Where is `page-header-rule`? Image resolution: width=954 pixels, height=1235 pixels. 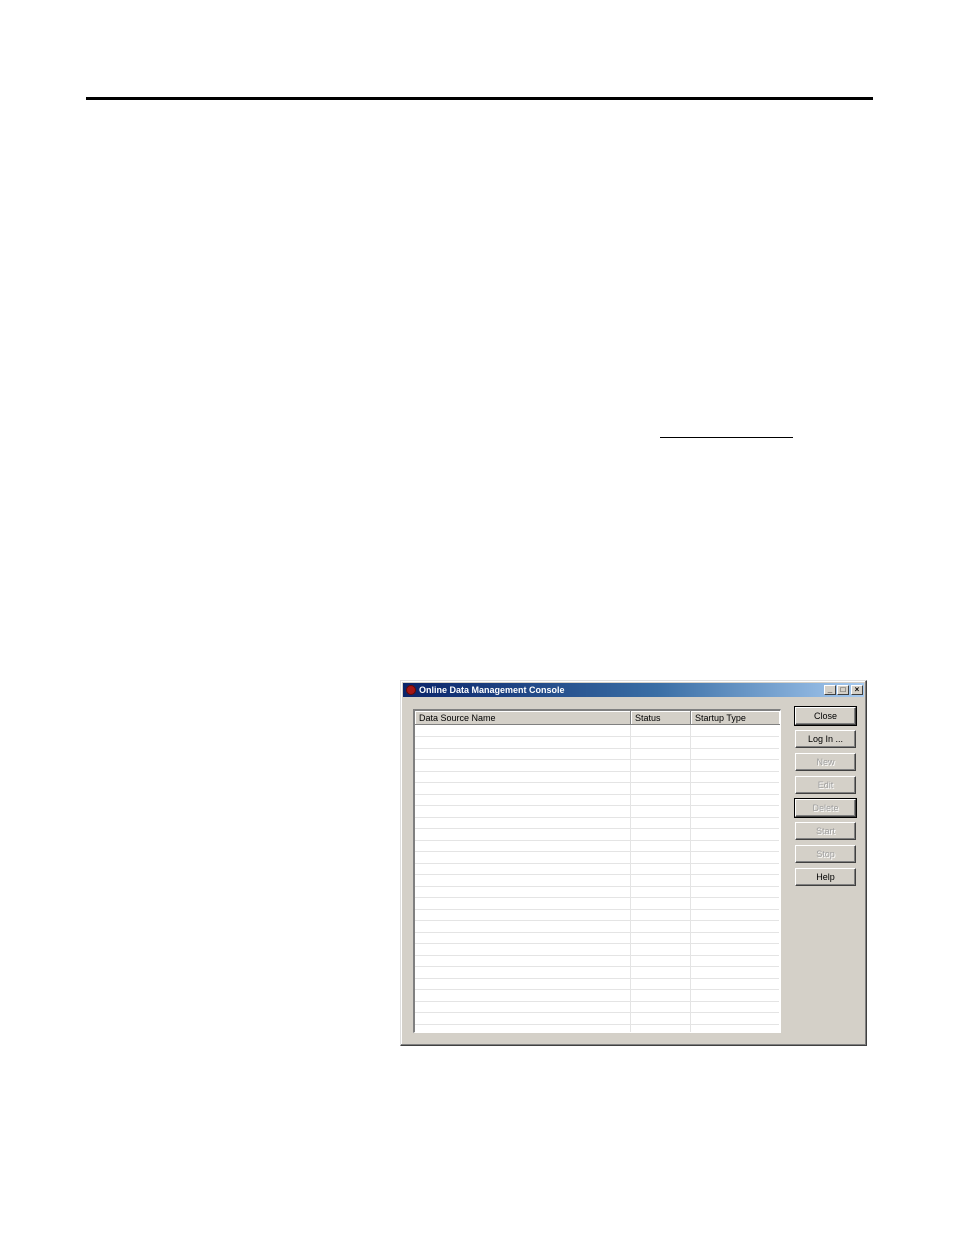 page-header-rule is located at coordinates (479, 98).